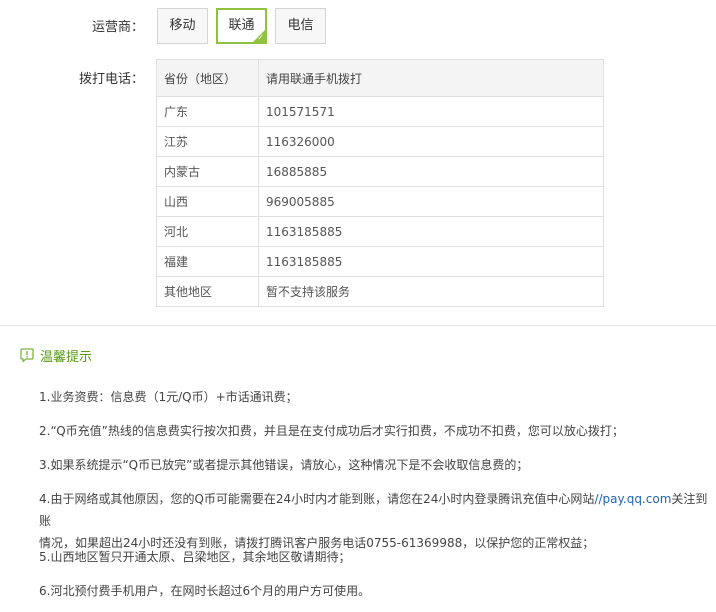 Image resolution: width=716 pixels, height=612 pixels. What do you see at coordinates (117, 27) in the screenshot?
I see `carrier-label: 运营商：` at bounding box center [117, 27].